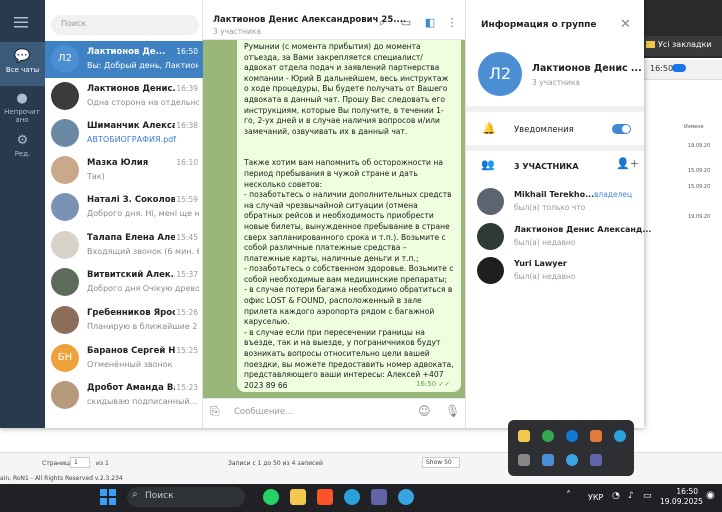 This screenshot has width=722, height=512. I want to click on bookmarks-bar: Усі закладки, so click(681, 46).